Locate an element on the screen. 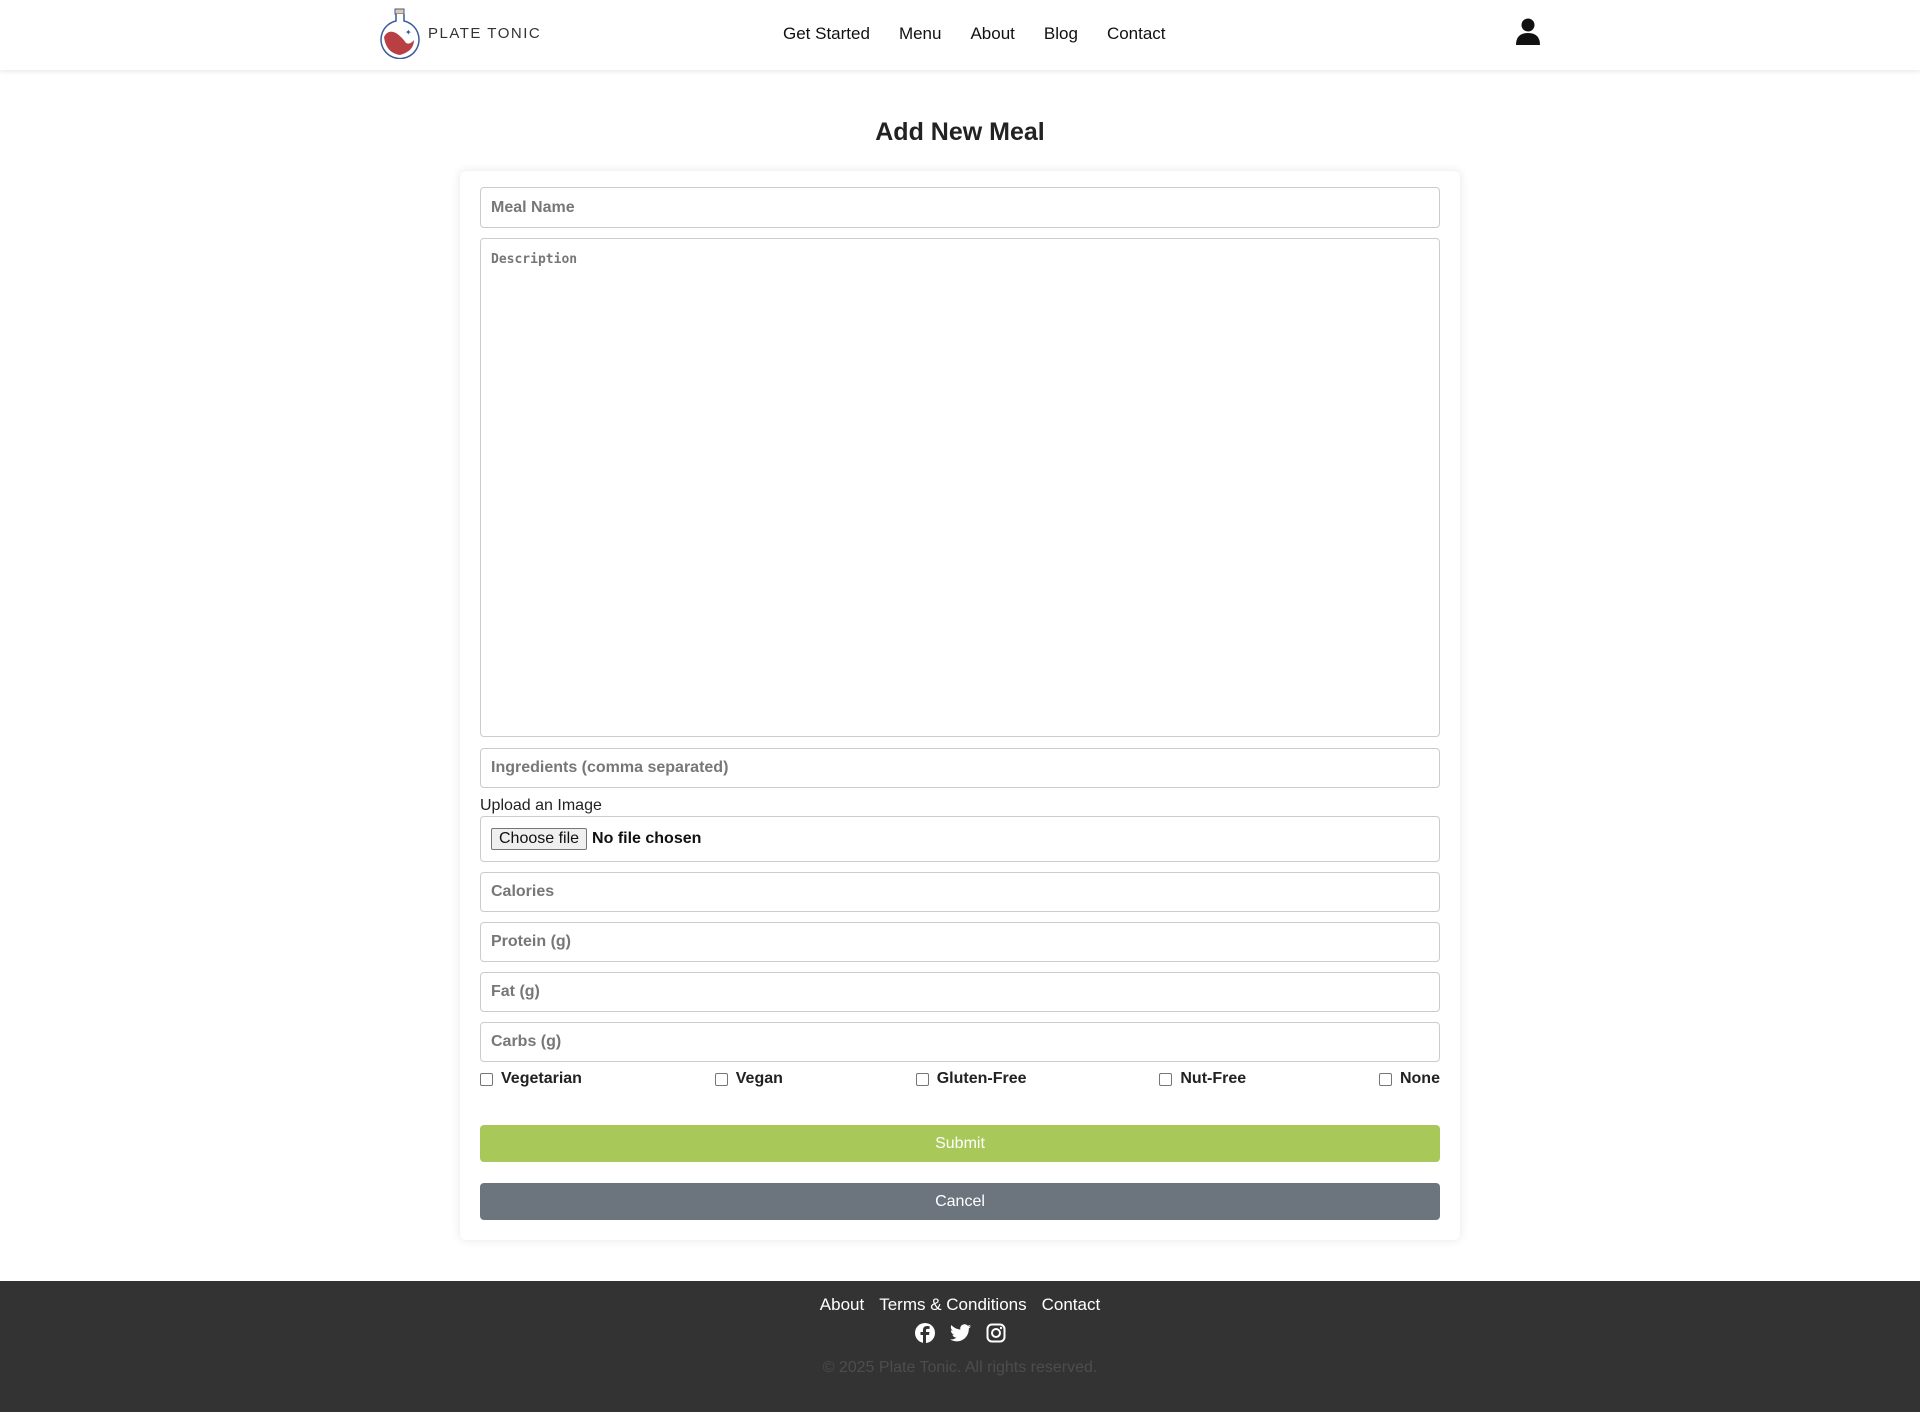  gluten-free-checkbox is located at coordinates (922, 1079).